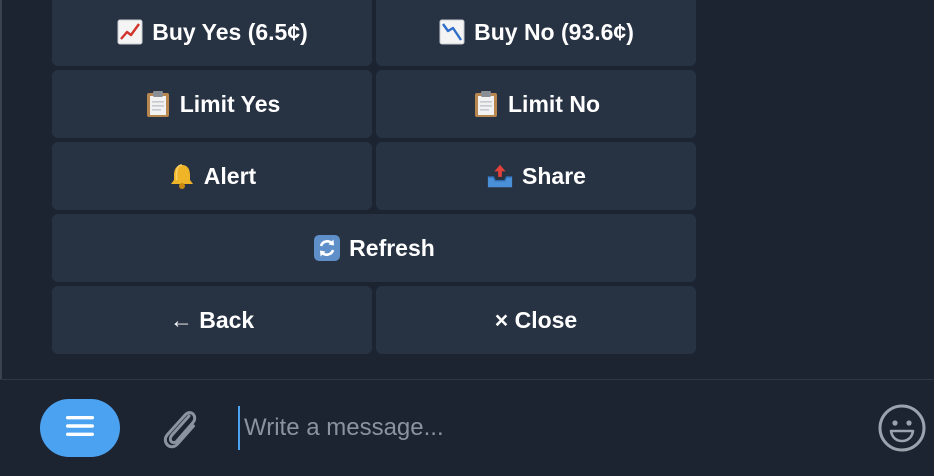 The width and height of the screenshot is (934, 476). I want to click on limit-yes-button: Limit Yes, so click(212, 104).